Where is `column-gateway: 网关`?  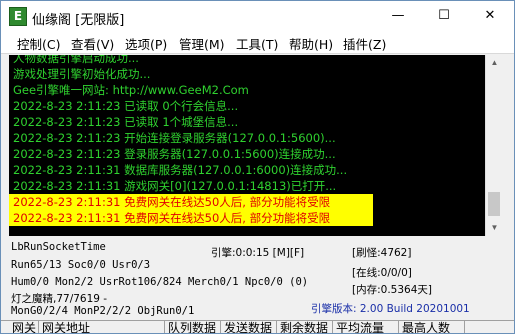 column-gateway: 网关 is located at coordinates (24, 327).